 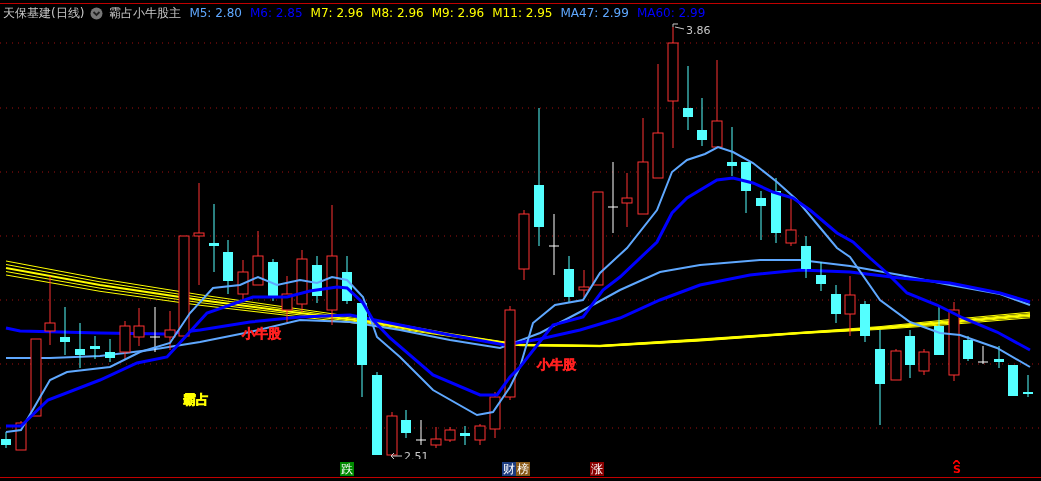 I want to click on chart-title: 天保基建(日线), so click(x=44, y=13).